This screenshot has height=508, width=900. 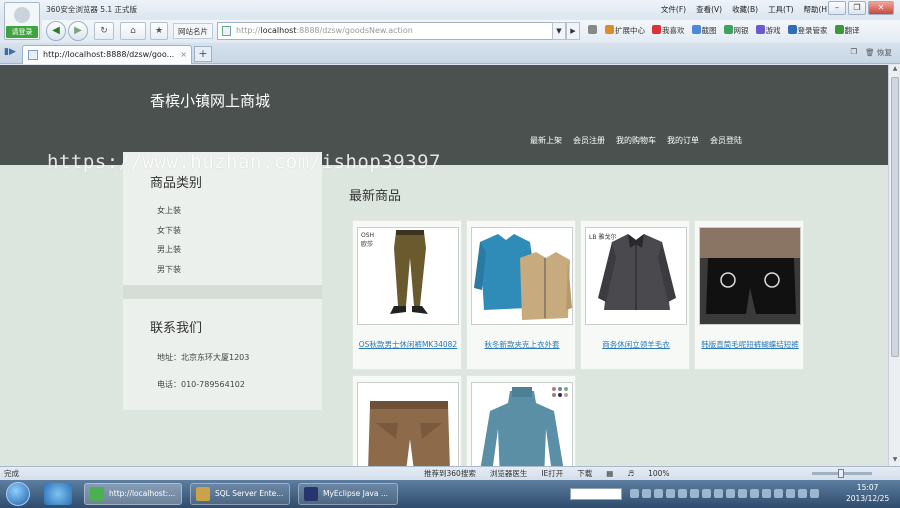 What do you see at coordinates (133, 31) in the screenshot?
I see `home-icon: ⌂` at bounding box center [133, 31].